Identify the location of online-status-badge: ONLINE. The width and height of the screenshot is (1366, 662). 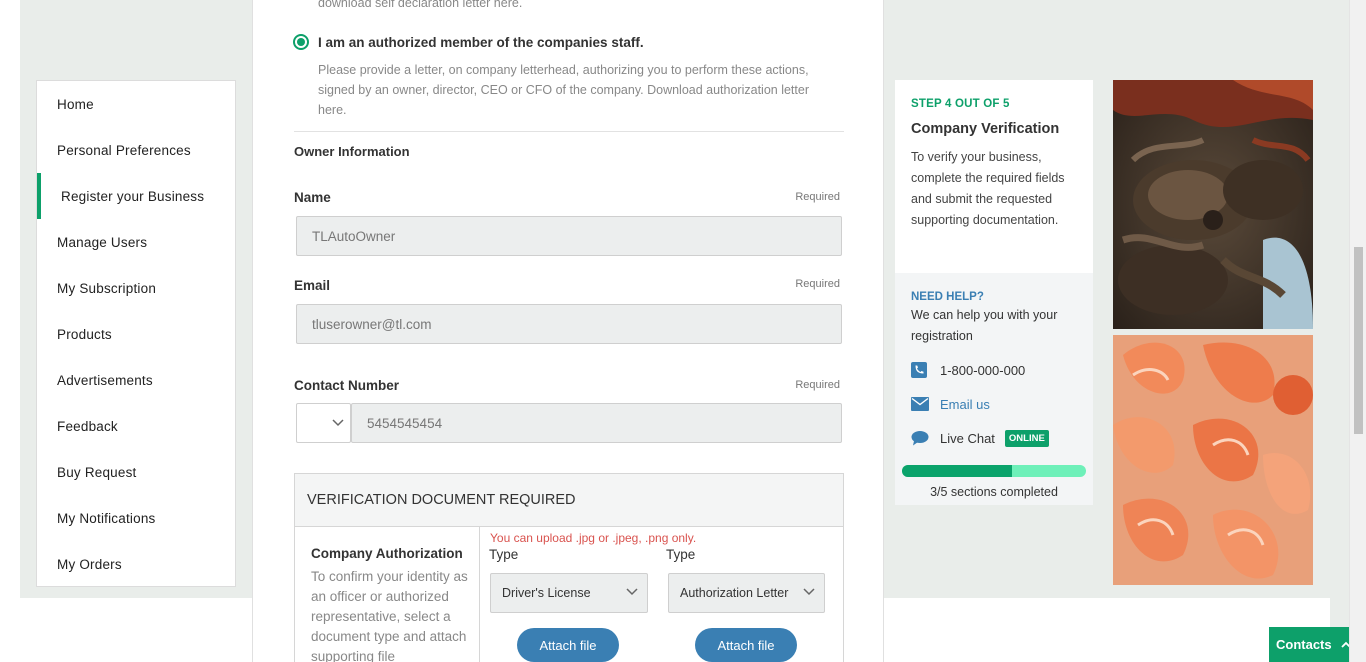
(1026, 438).